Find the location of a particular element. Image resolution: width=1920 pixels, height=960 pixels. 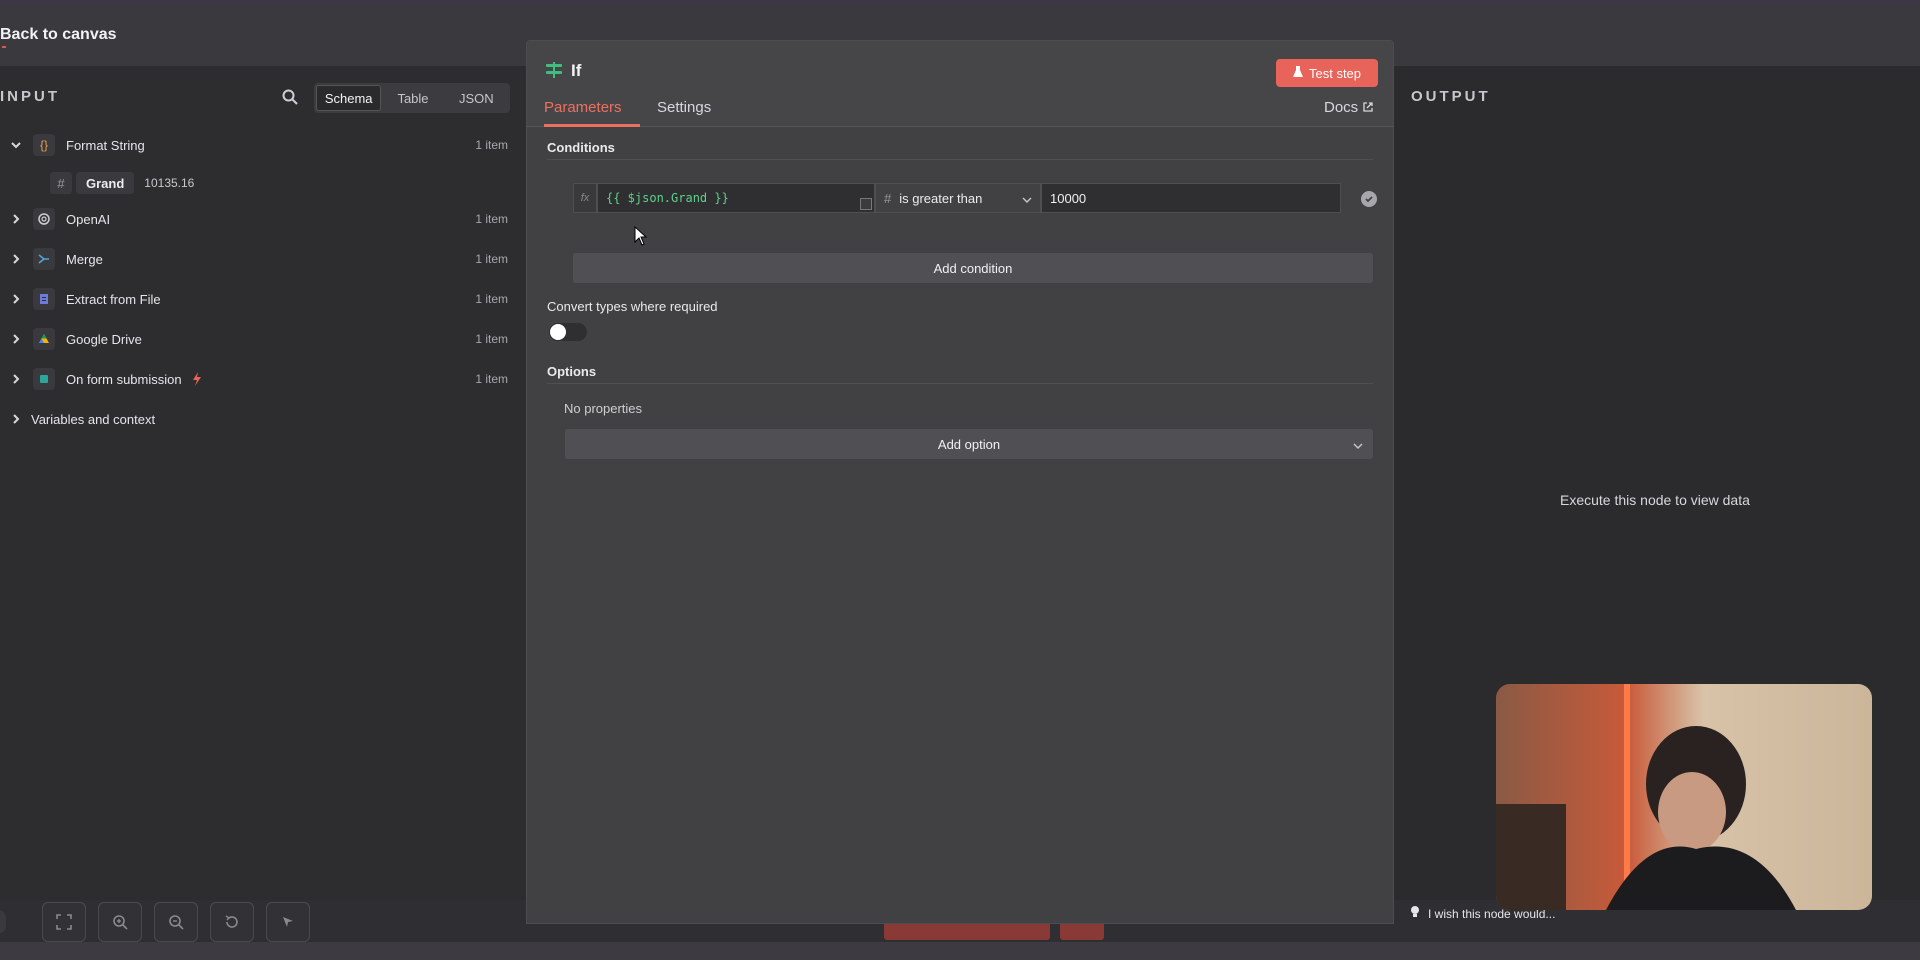

active-tab-indicator is located at coordinates (592, 125).